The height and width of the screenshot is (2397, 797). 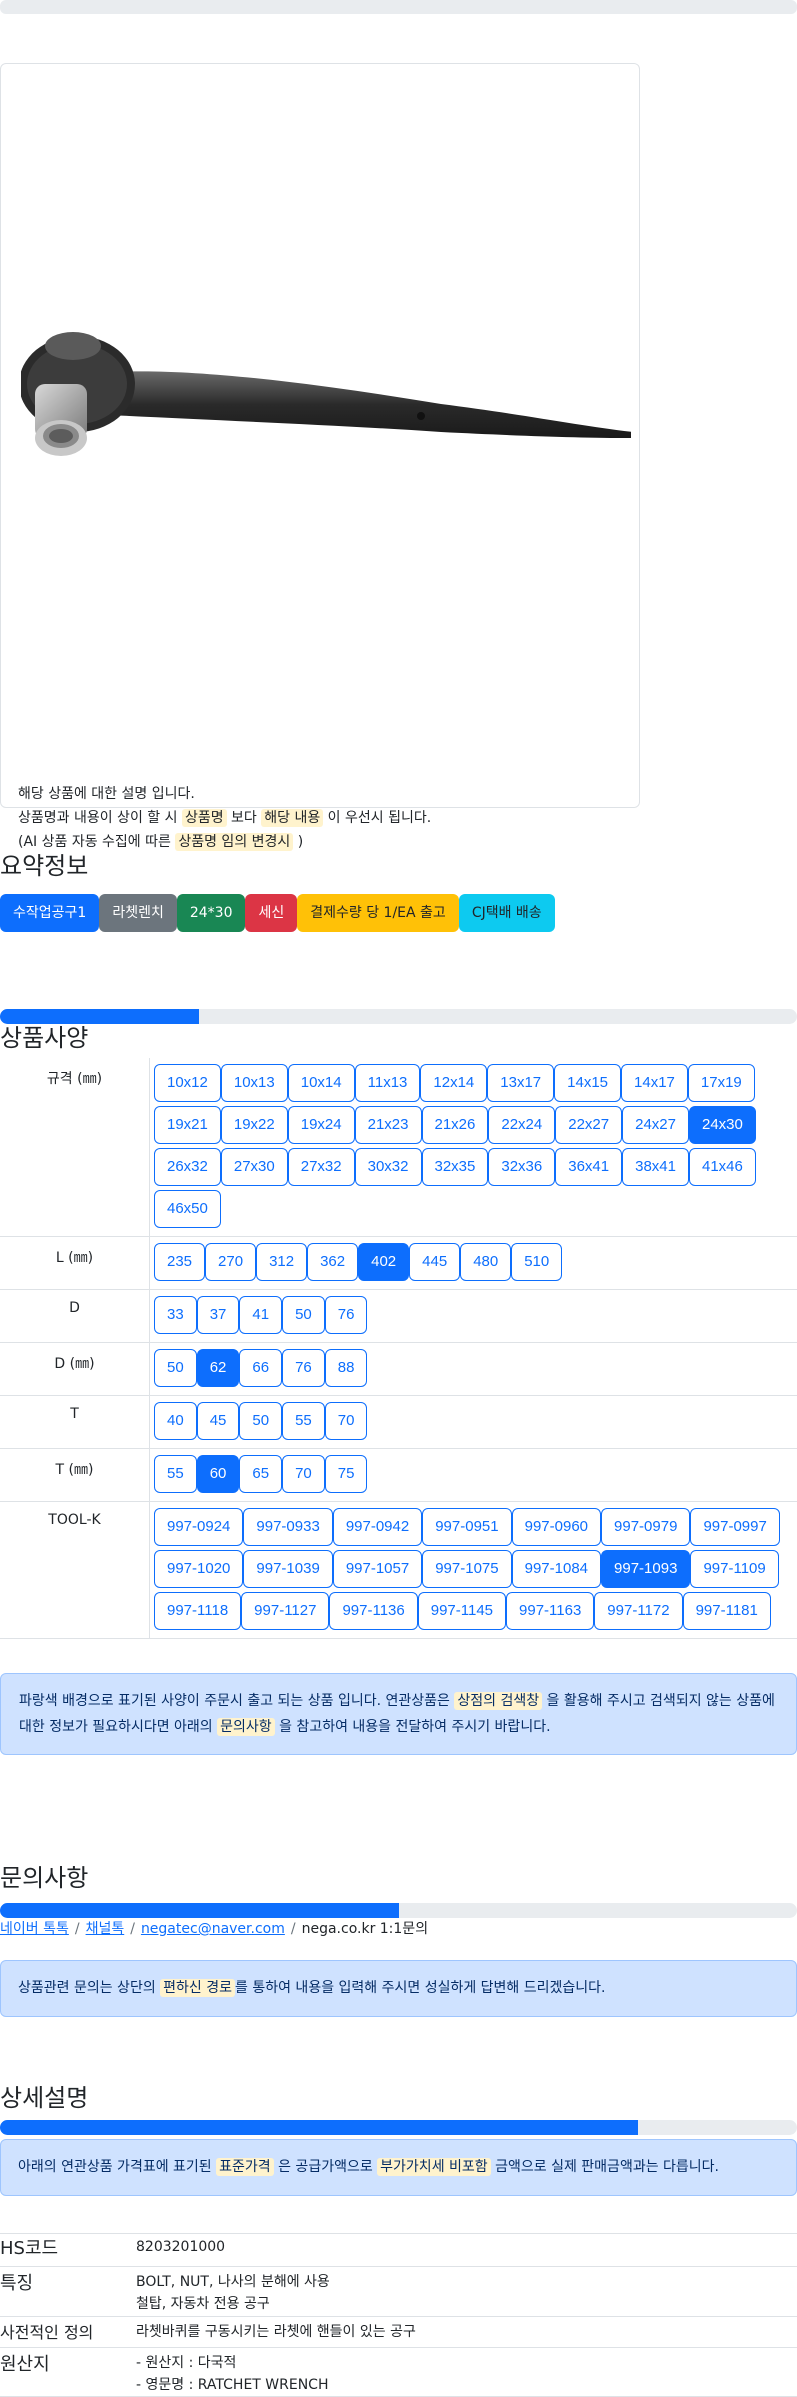 What do you see at coordinates (454, 1083) in the screenshot?
I see `spec-option-button: 12x14` at bounding box center [454, 1083].